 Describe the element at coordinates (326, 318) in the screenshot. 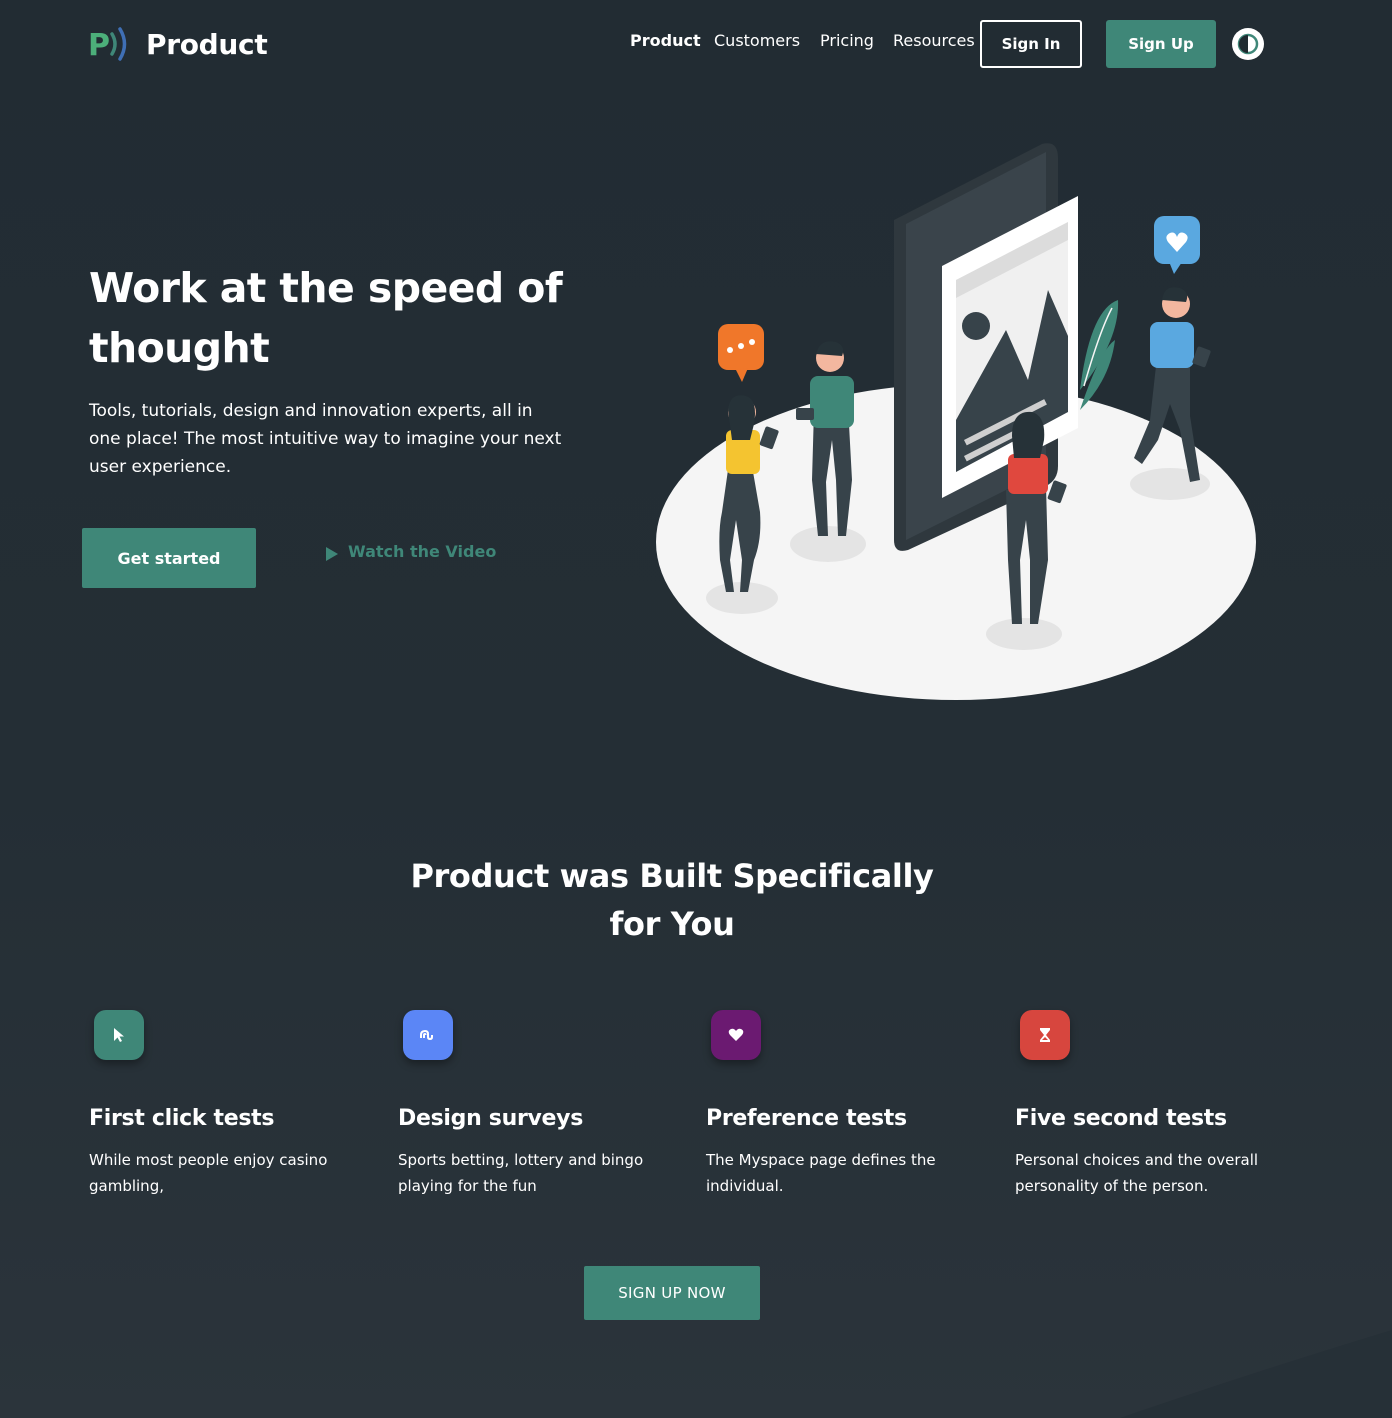

I see `hero-title: Work at the speed of thought` at that location.